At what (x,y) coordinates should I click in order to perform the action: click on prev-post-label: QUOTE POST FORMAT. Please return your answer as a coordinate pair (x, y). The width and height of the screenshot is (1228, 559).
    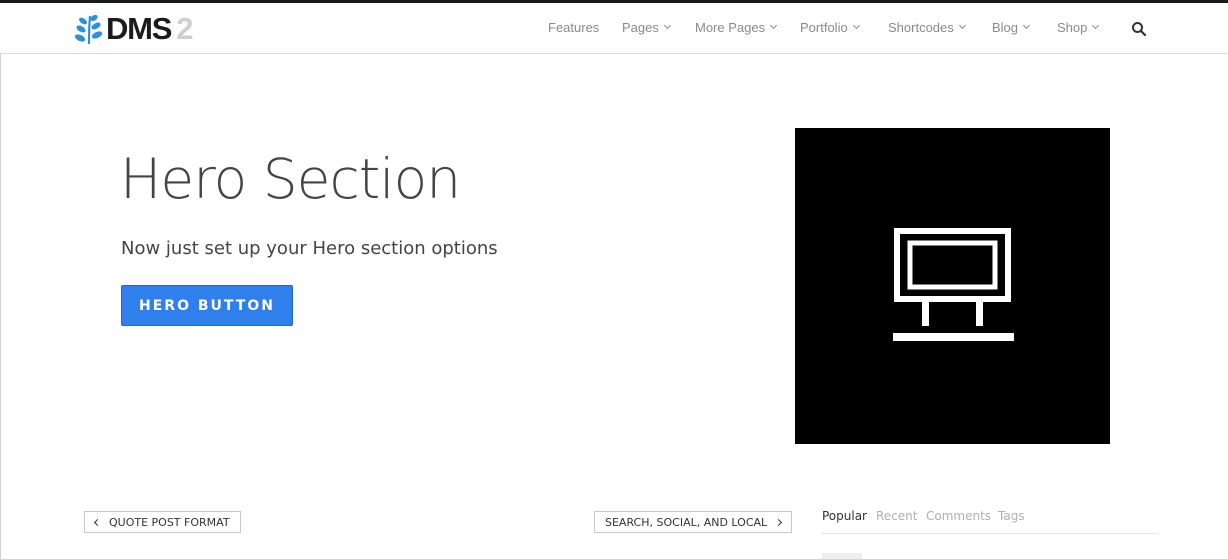
    Looking at the image, I should click on (169, 522).